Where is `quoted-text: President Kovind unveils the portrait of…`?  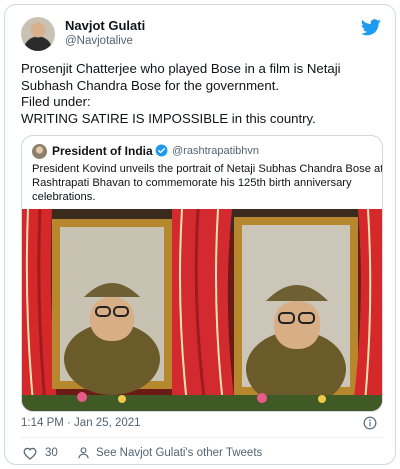
quoted-text: President Kovind unveils the portrait of… is located at coordinates (207, 183).